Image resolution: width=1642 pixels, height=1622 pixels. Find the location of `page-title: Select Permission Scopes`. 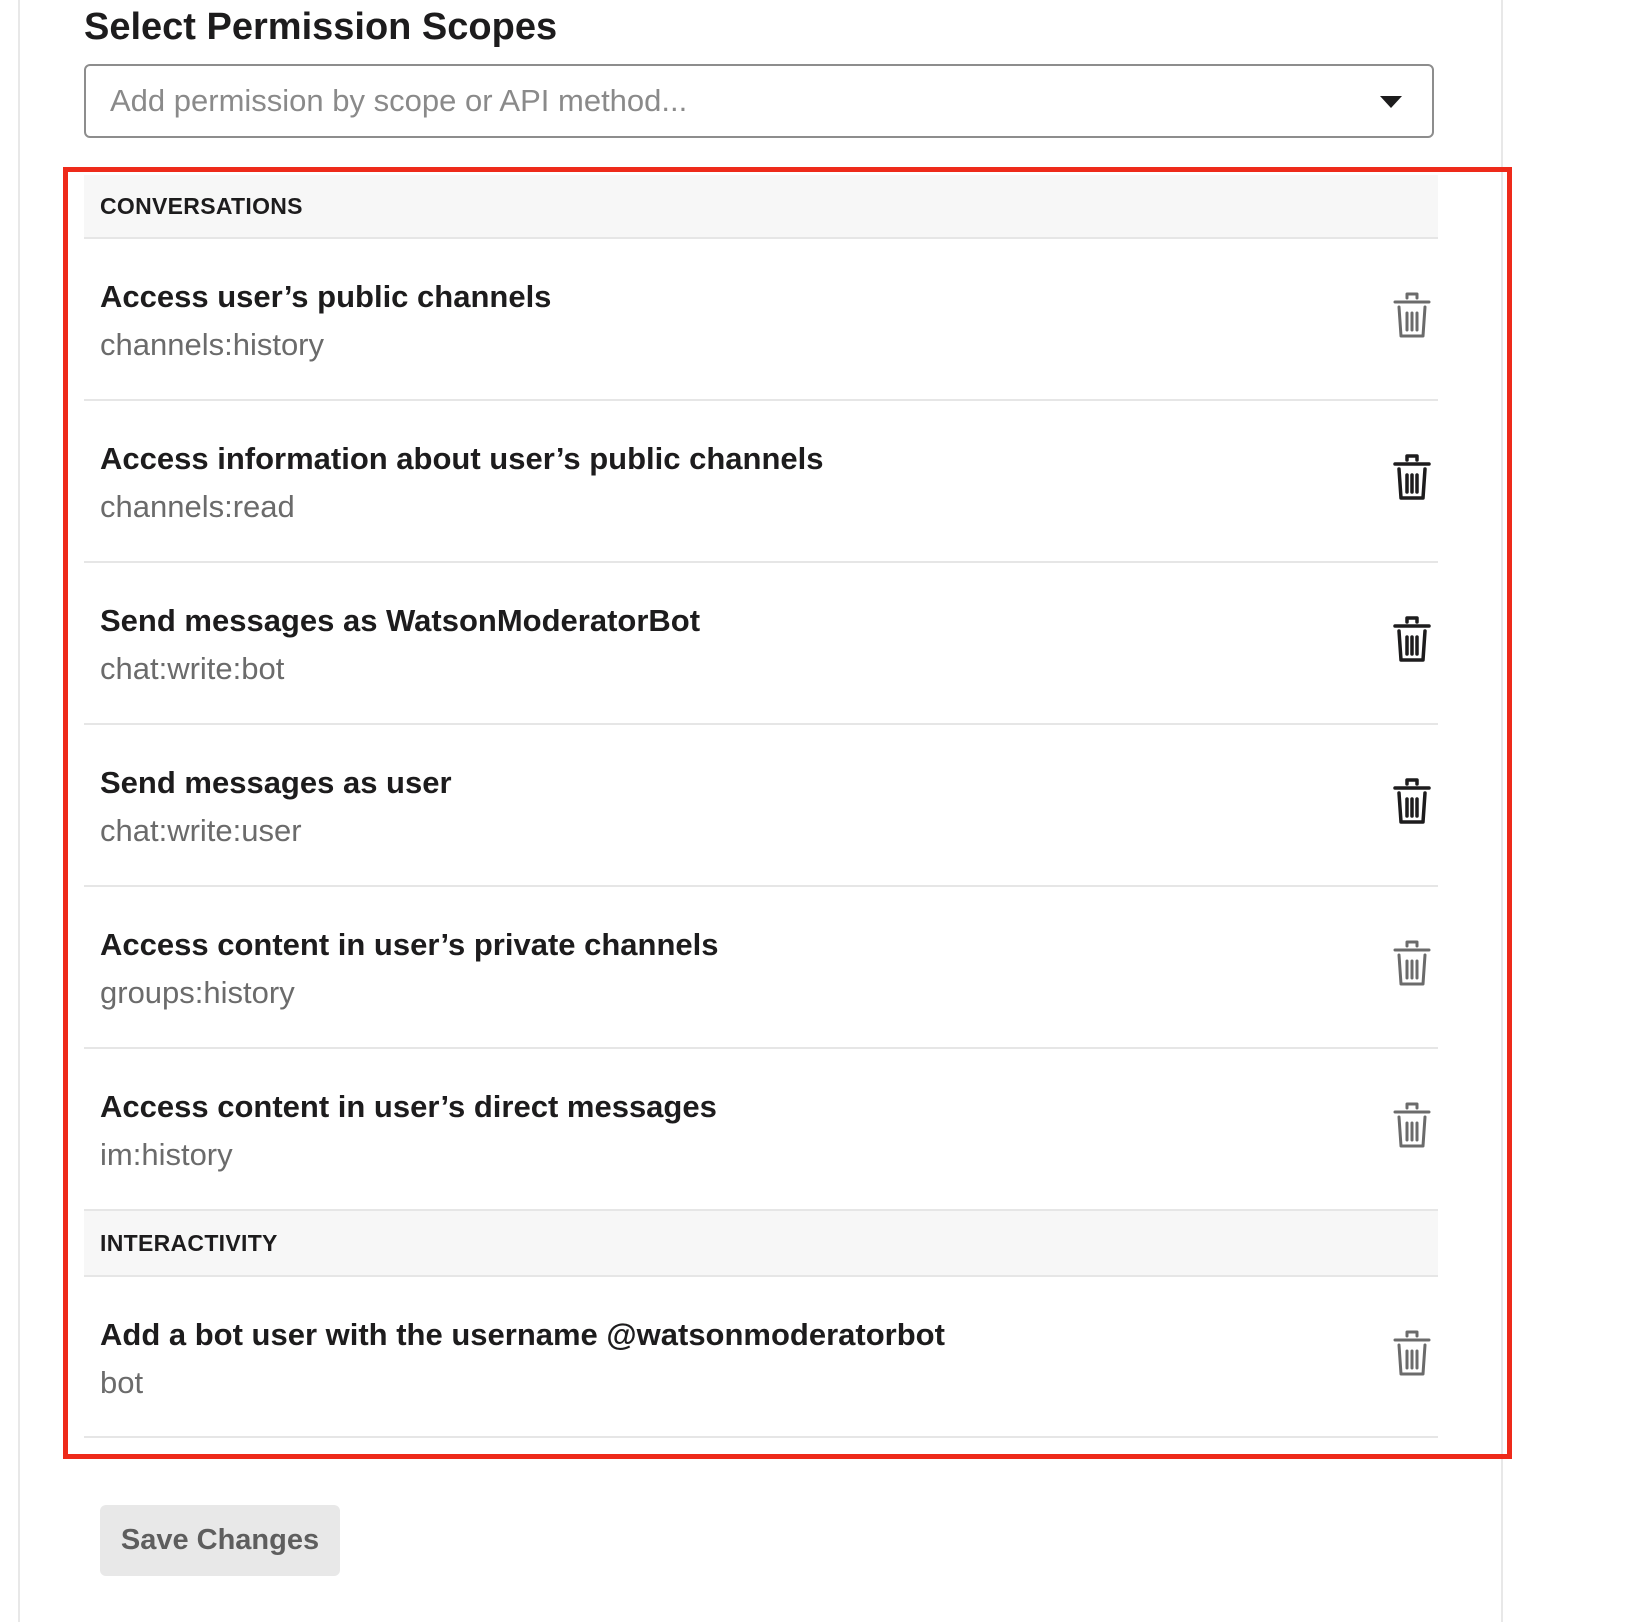

page-title: Select Permission Scopes is located at coordinates (321, 27).